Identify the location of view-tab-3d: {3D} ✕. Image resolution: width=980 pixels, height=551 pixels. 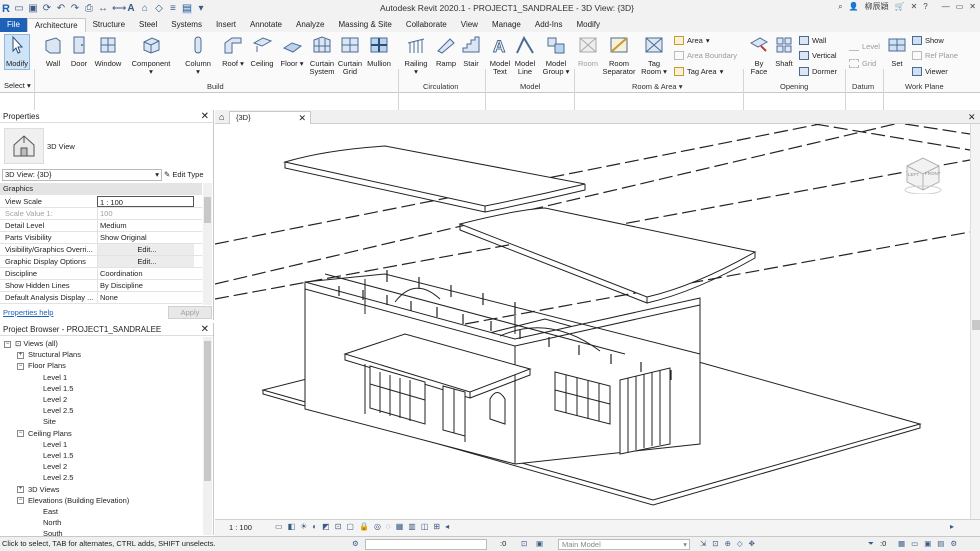
(270, 117).